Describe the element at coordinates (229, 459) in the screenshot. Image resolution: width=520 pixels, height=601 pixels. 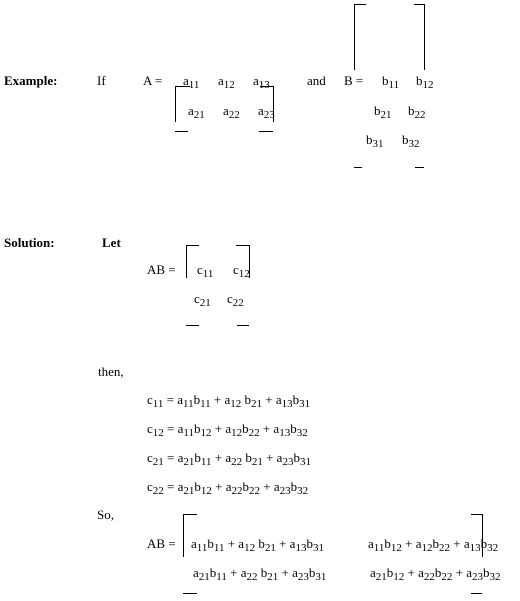
I see `equation-c21: c21 = a21b11 + a22 b21 + a23b31` at that location.